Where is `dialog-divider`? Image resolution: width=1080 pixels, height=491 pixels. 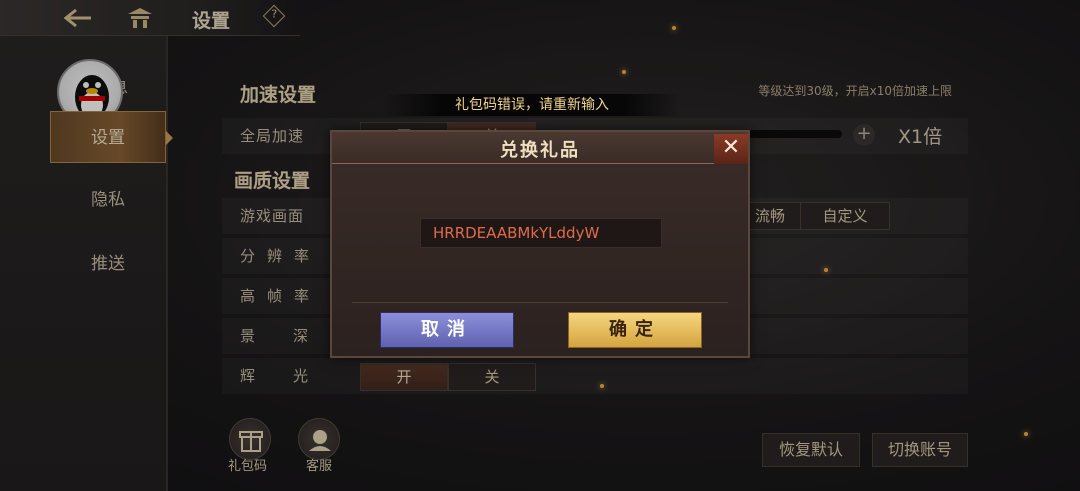 dialog-divider is located at coordinates (540, 302).